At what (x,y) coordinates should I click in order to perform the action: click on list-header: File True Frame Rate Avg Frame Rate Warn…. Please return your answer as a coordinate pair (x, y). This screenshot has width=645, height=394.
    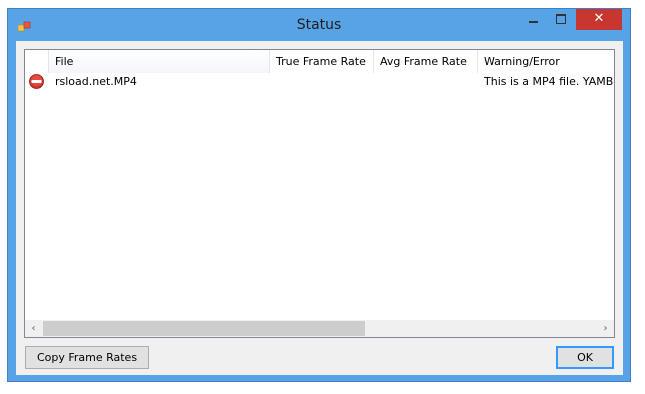
    Looking at the image, I should click on (319, 61).